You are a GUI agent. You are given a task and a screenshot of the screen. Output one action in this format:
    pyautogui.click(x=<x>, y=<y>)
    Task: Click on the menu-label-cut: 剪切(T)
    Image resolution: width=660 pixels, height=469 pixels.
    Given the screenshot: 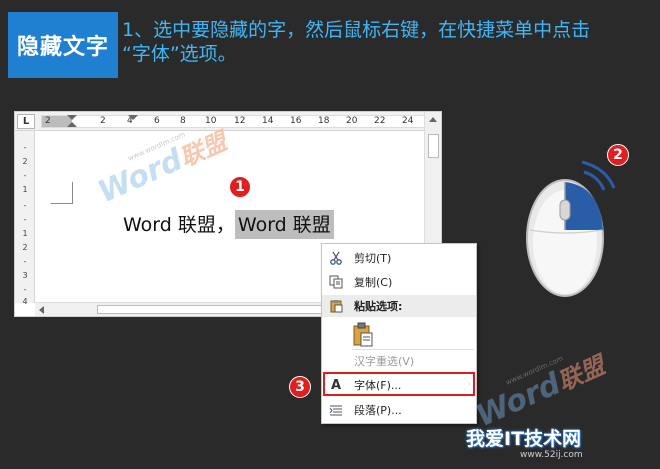 What is the action you would take?
    pyautogui.click(x=373, y=258)
    